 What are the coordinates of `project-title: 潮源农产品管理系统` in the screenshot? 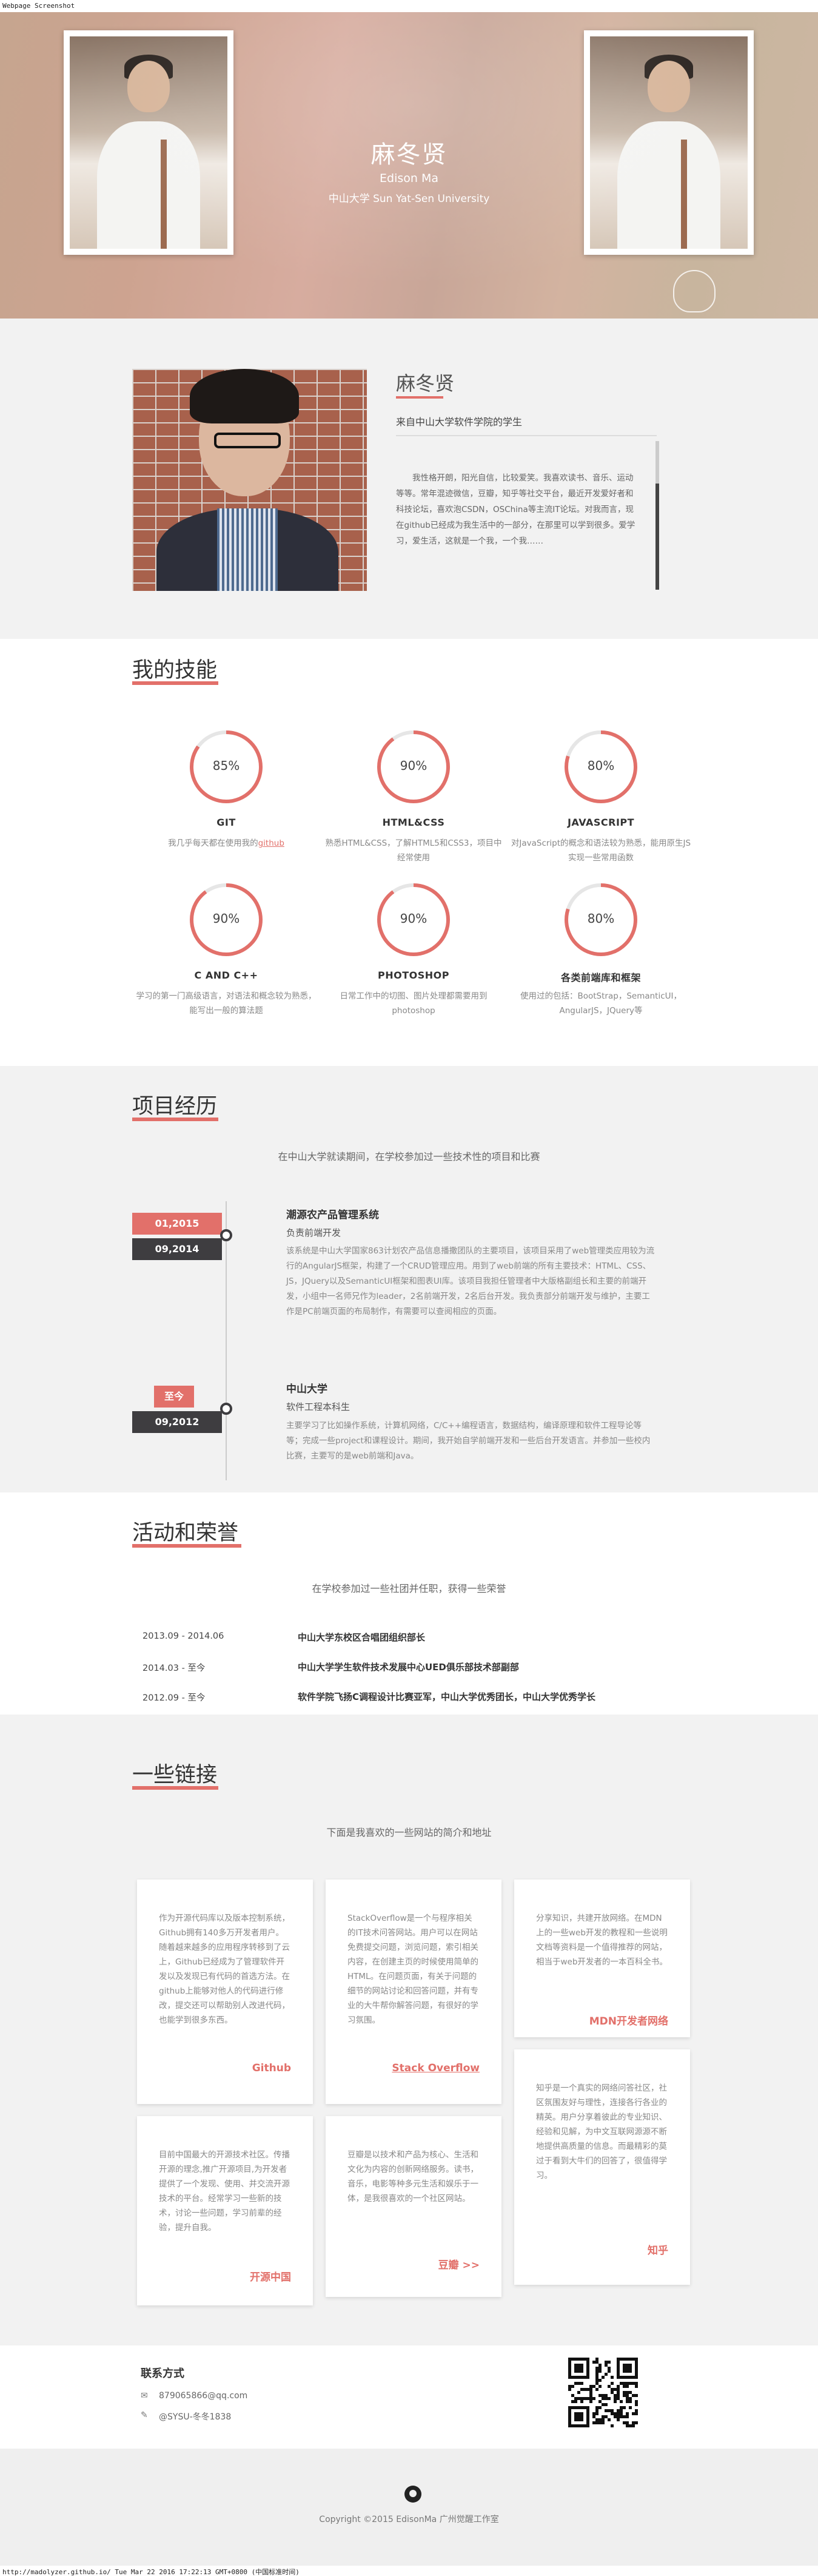 It's located at (332, 1215).